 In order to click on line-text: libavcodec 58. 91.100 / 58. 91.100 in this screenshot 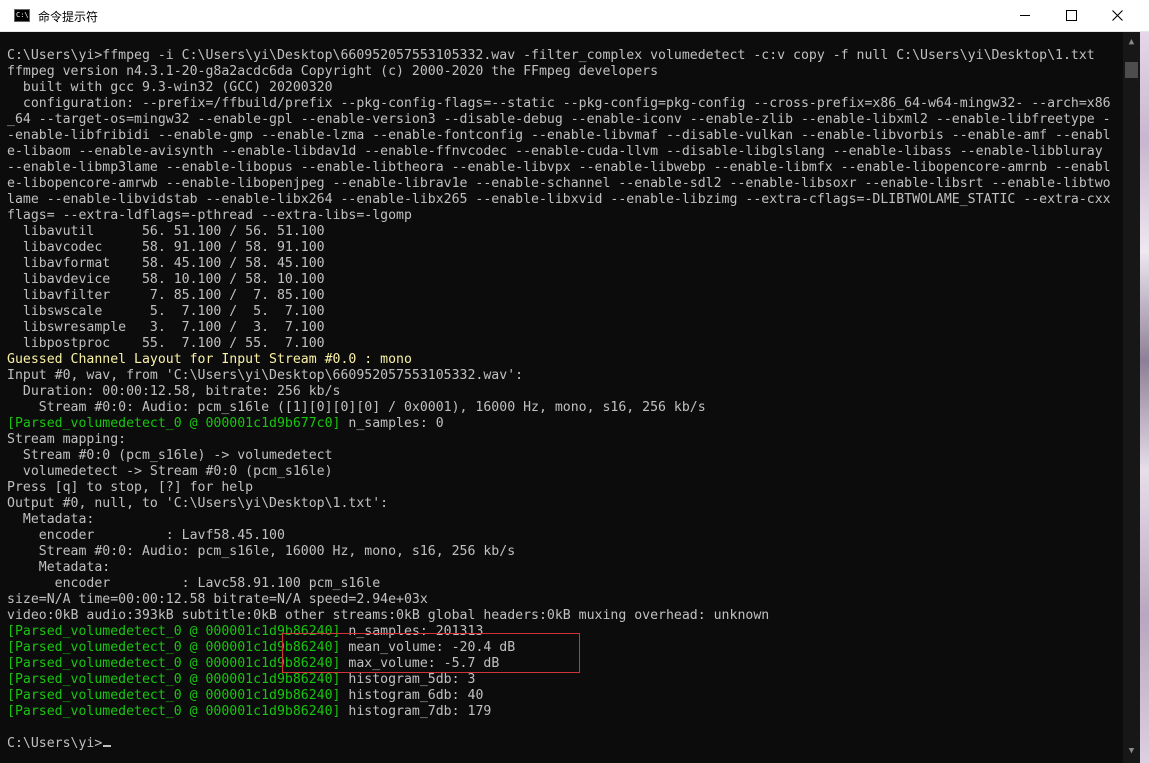, I will do `click(166, 247)`.